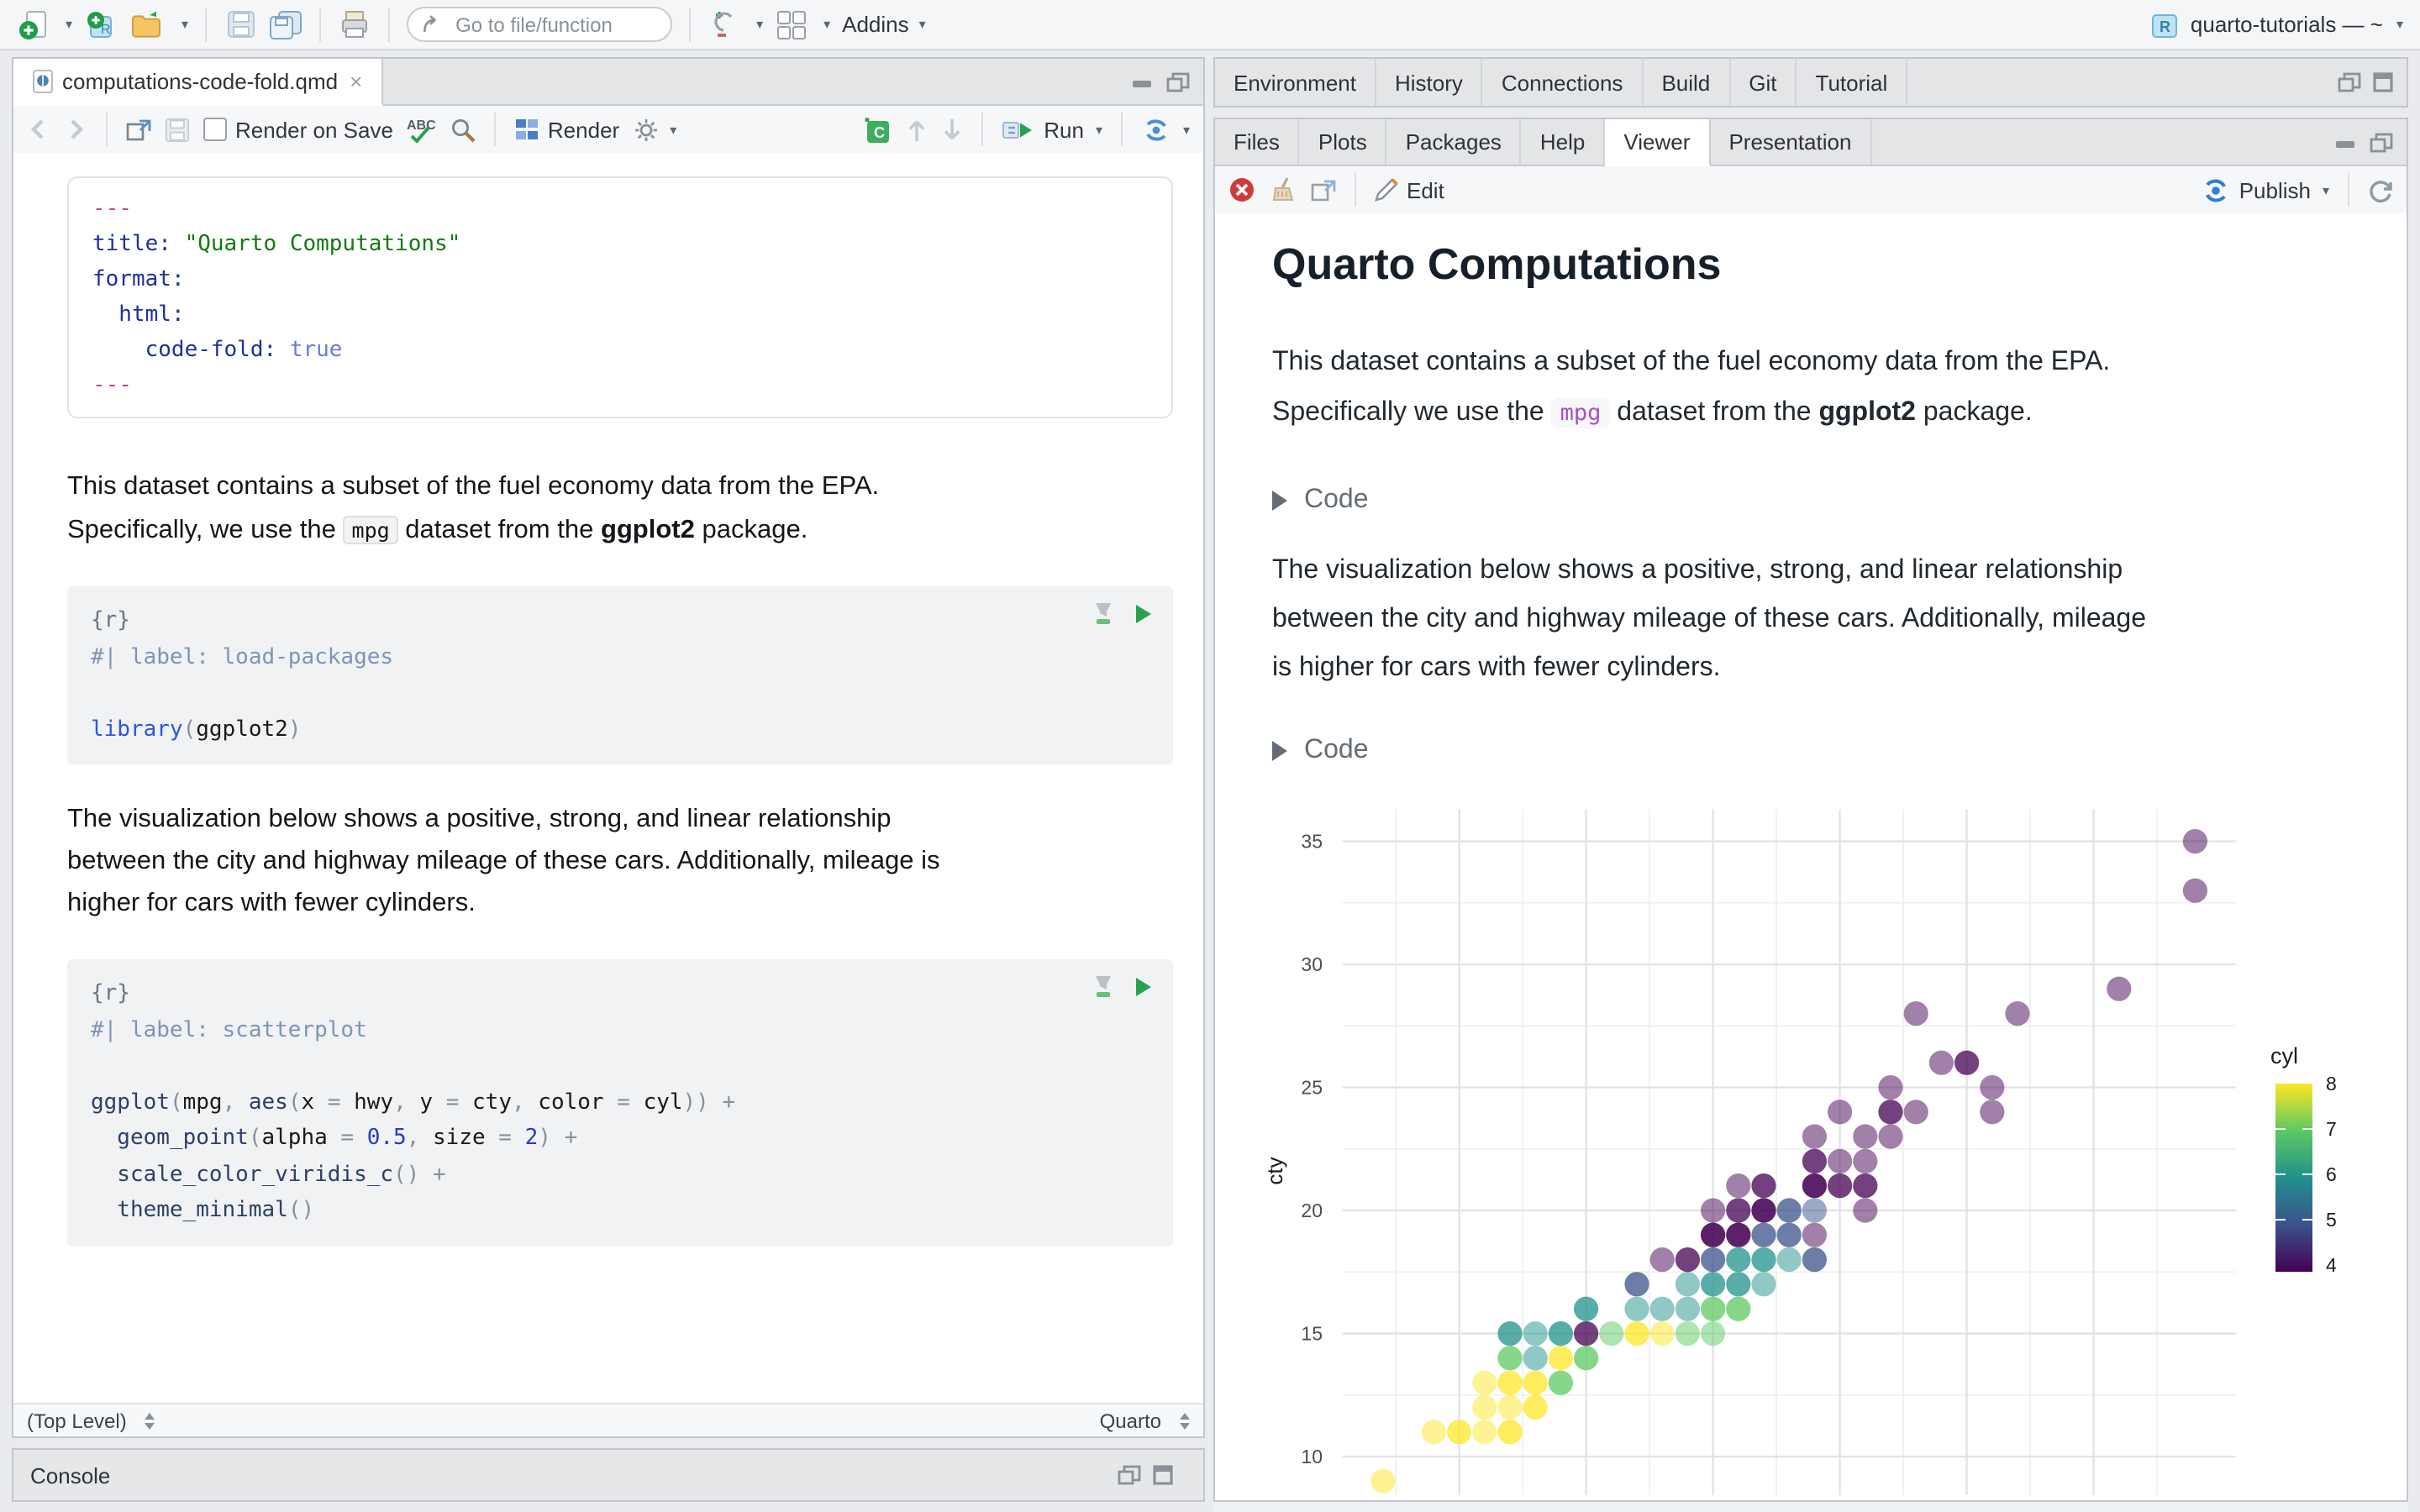 This screenshot has width=2420, height=1512. I want to click on find-replace-icon, so click(463, 129).